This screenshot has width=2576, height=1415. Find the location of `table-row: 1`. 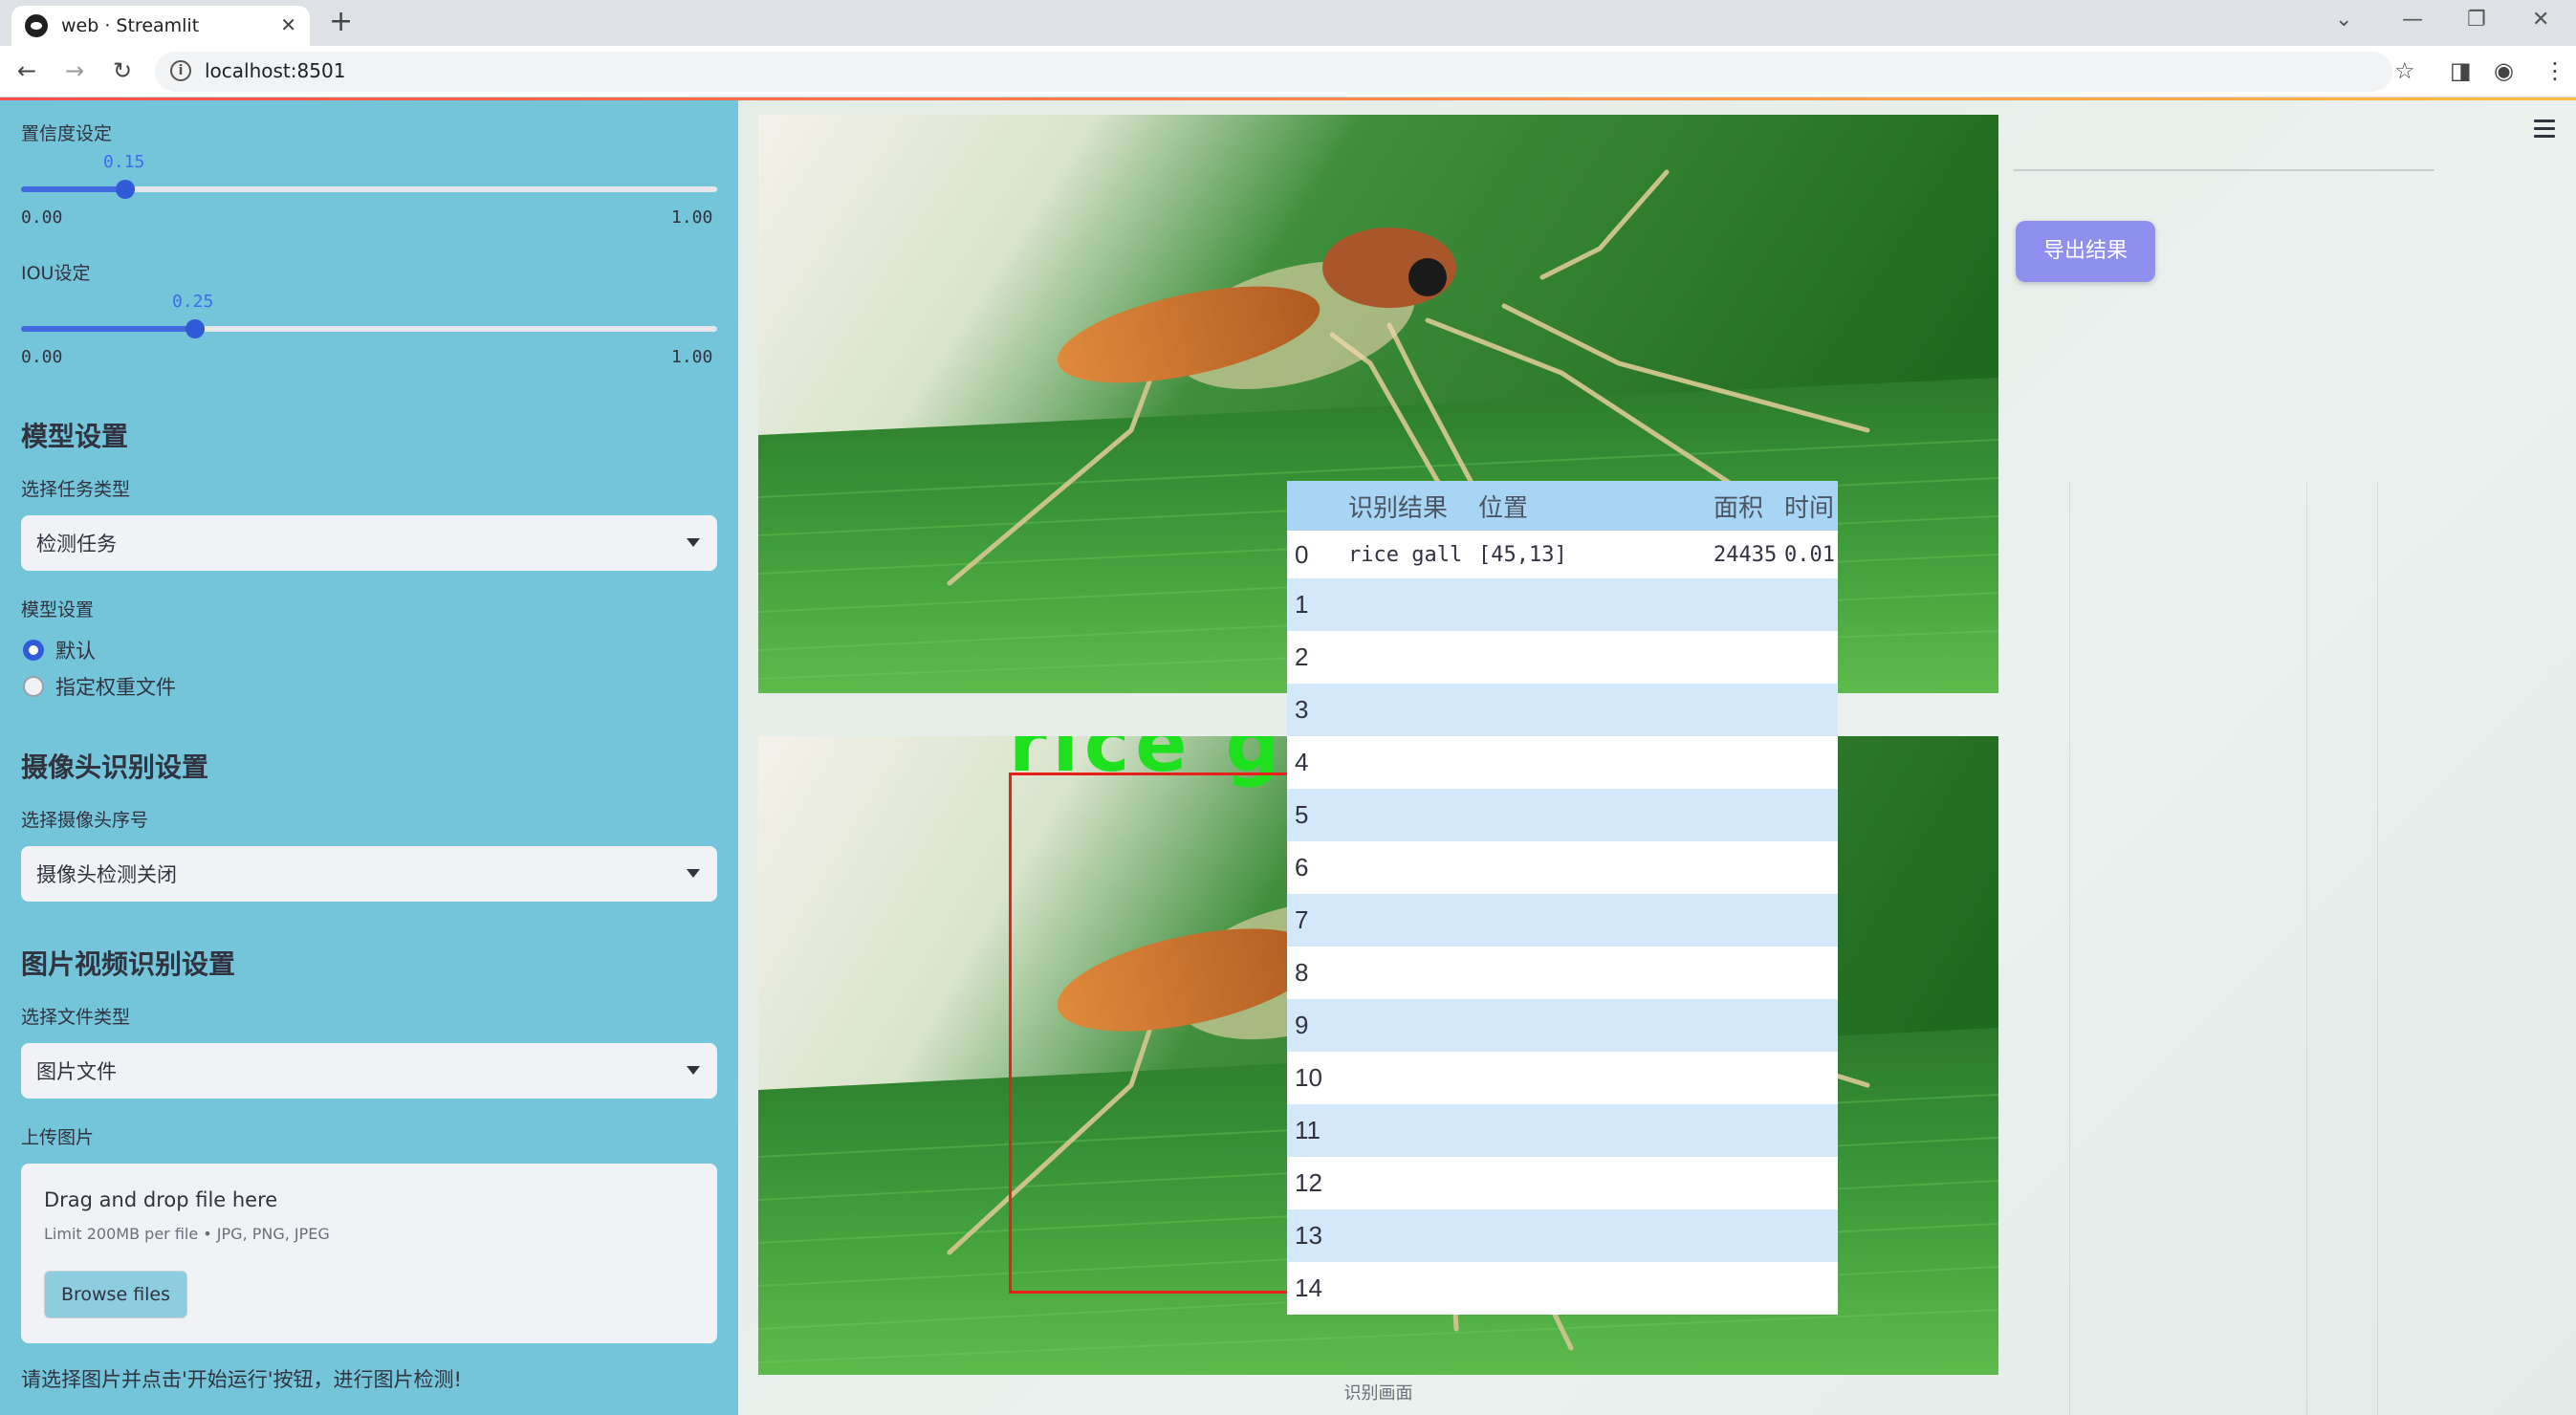

table-row: 1 is located at coordinates (1562, 604).